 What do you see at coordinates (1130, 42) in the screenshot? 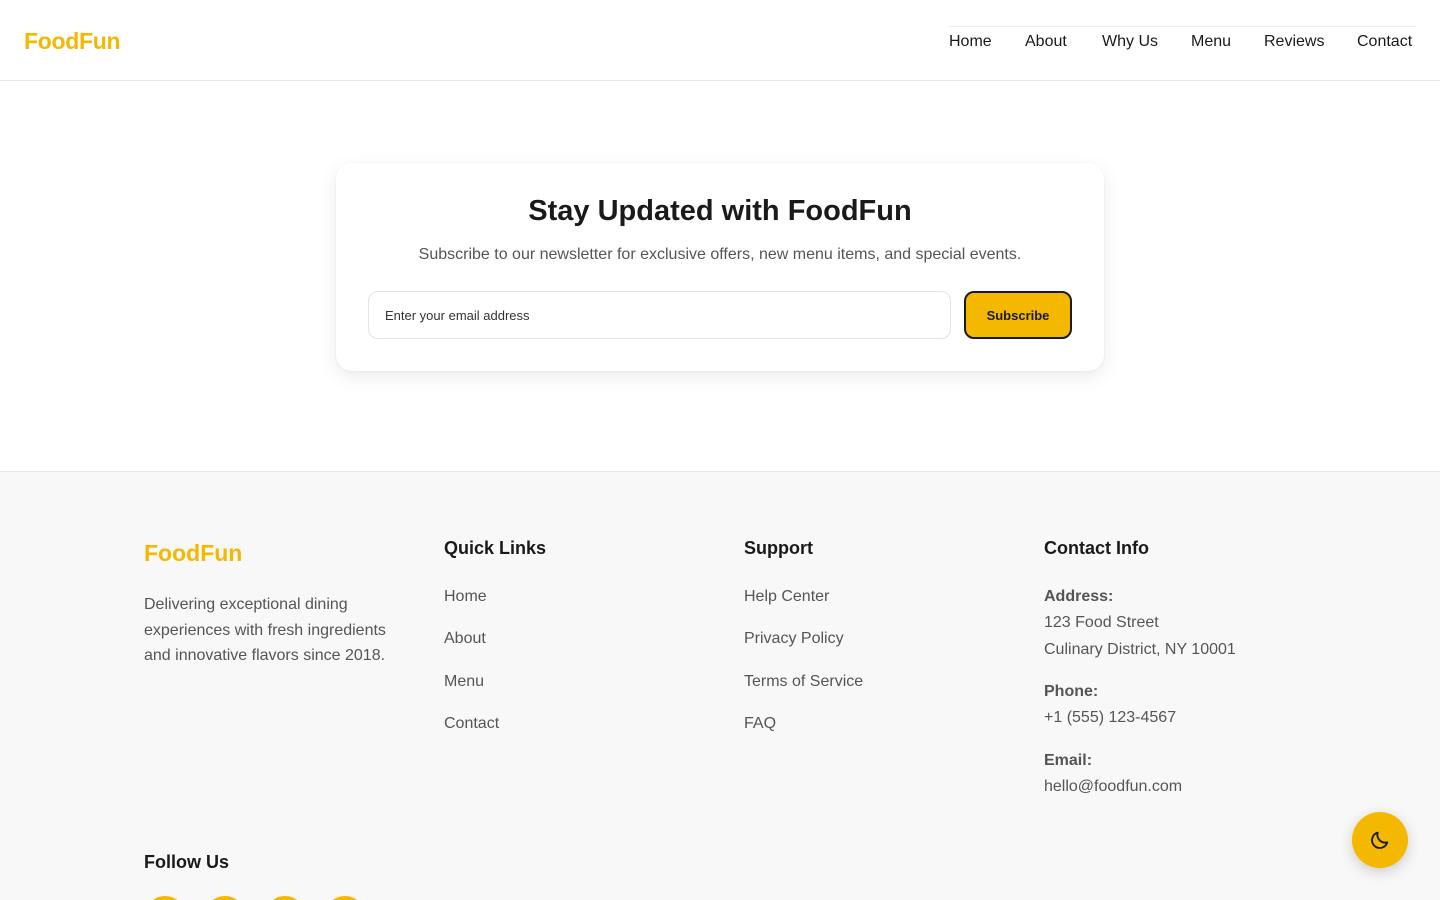
I see `nav-why-us: Why Us` at bounding box center [1130, 42].